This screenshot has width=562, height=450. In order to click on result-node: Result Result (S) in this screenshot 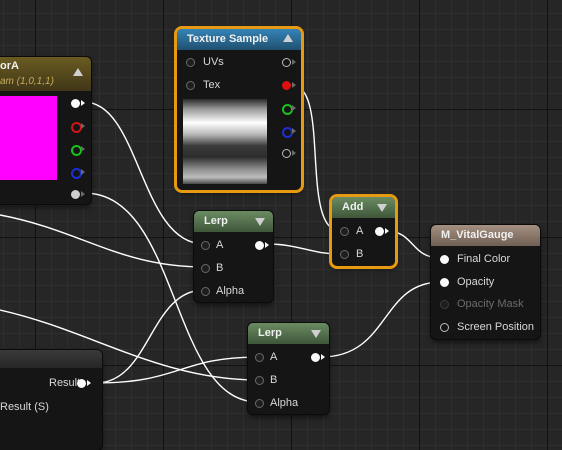, I will do `click(51, 400)`.